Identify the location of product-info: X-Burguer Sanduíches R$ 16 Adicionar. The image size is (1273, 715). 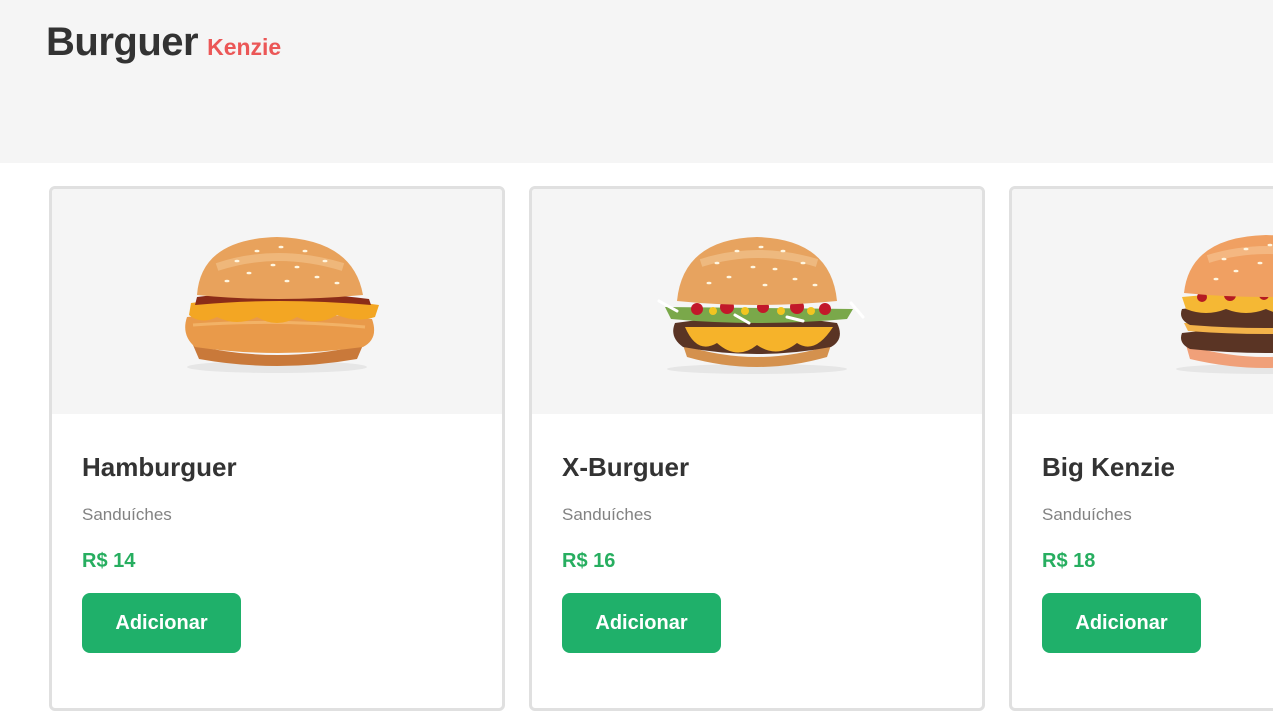
(762, 552).